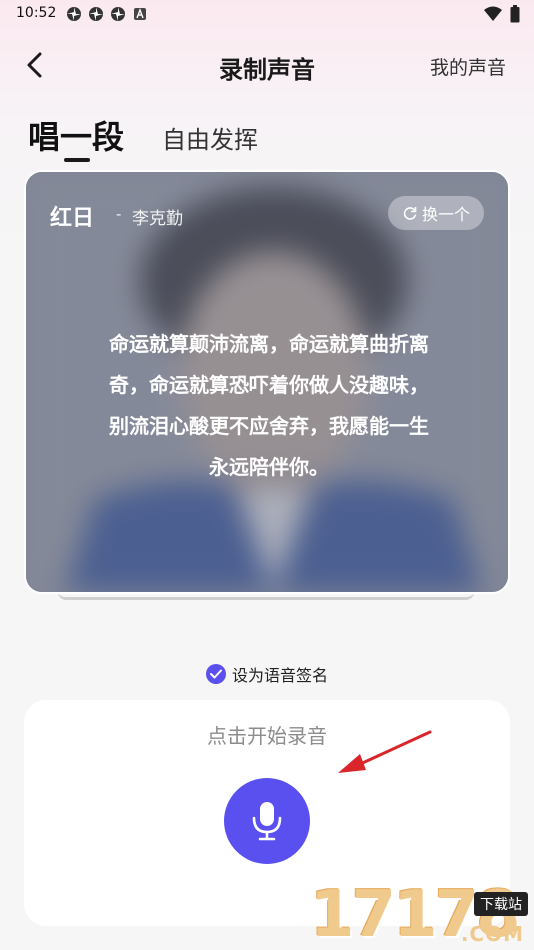  I want to click on status-time: 10:52, so click(36, 13).